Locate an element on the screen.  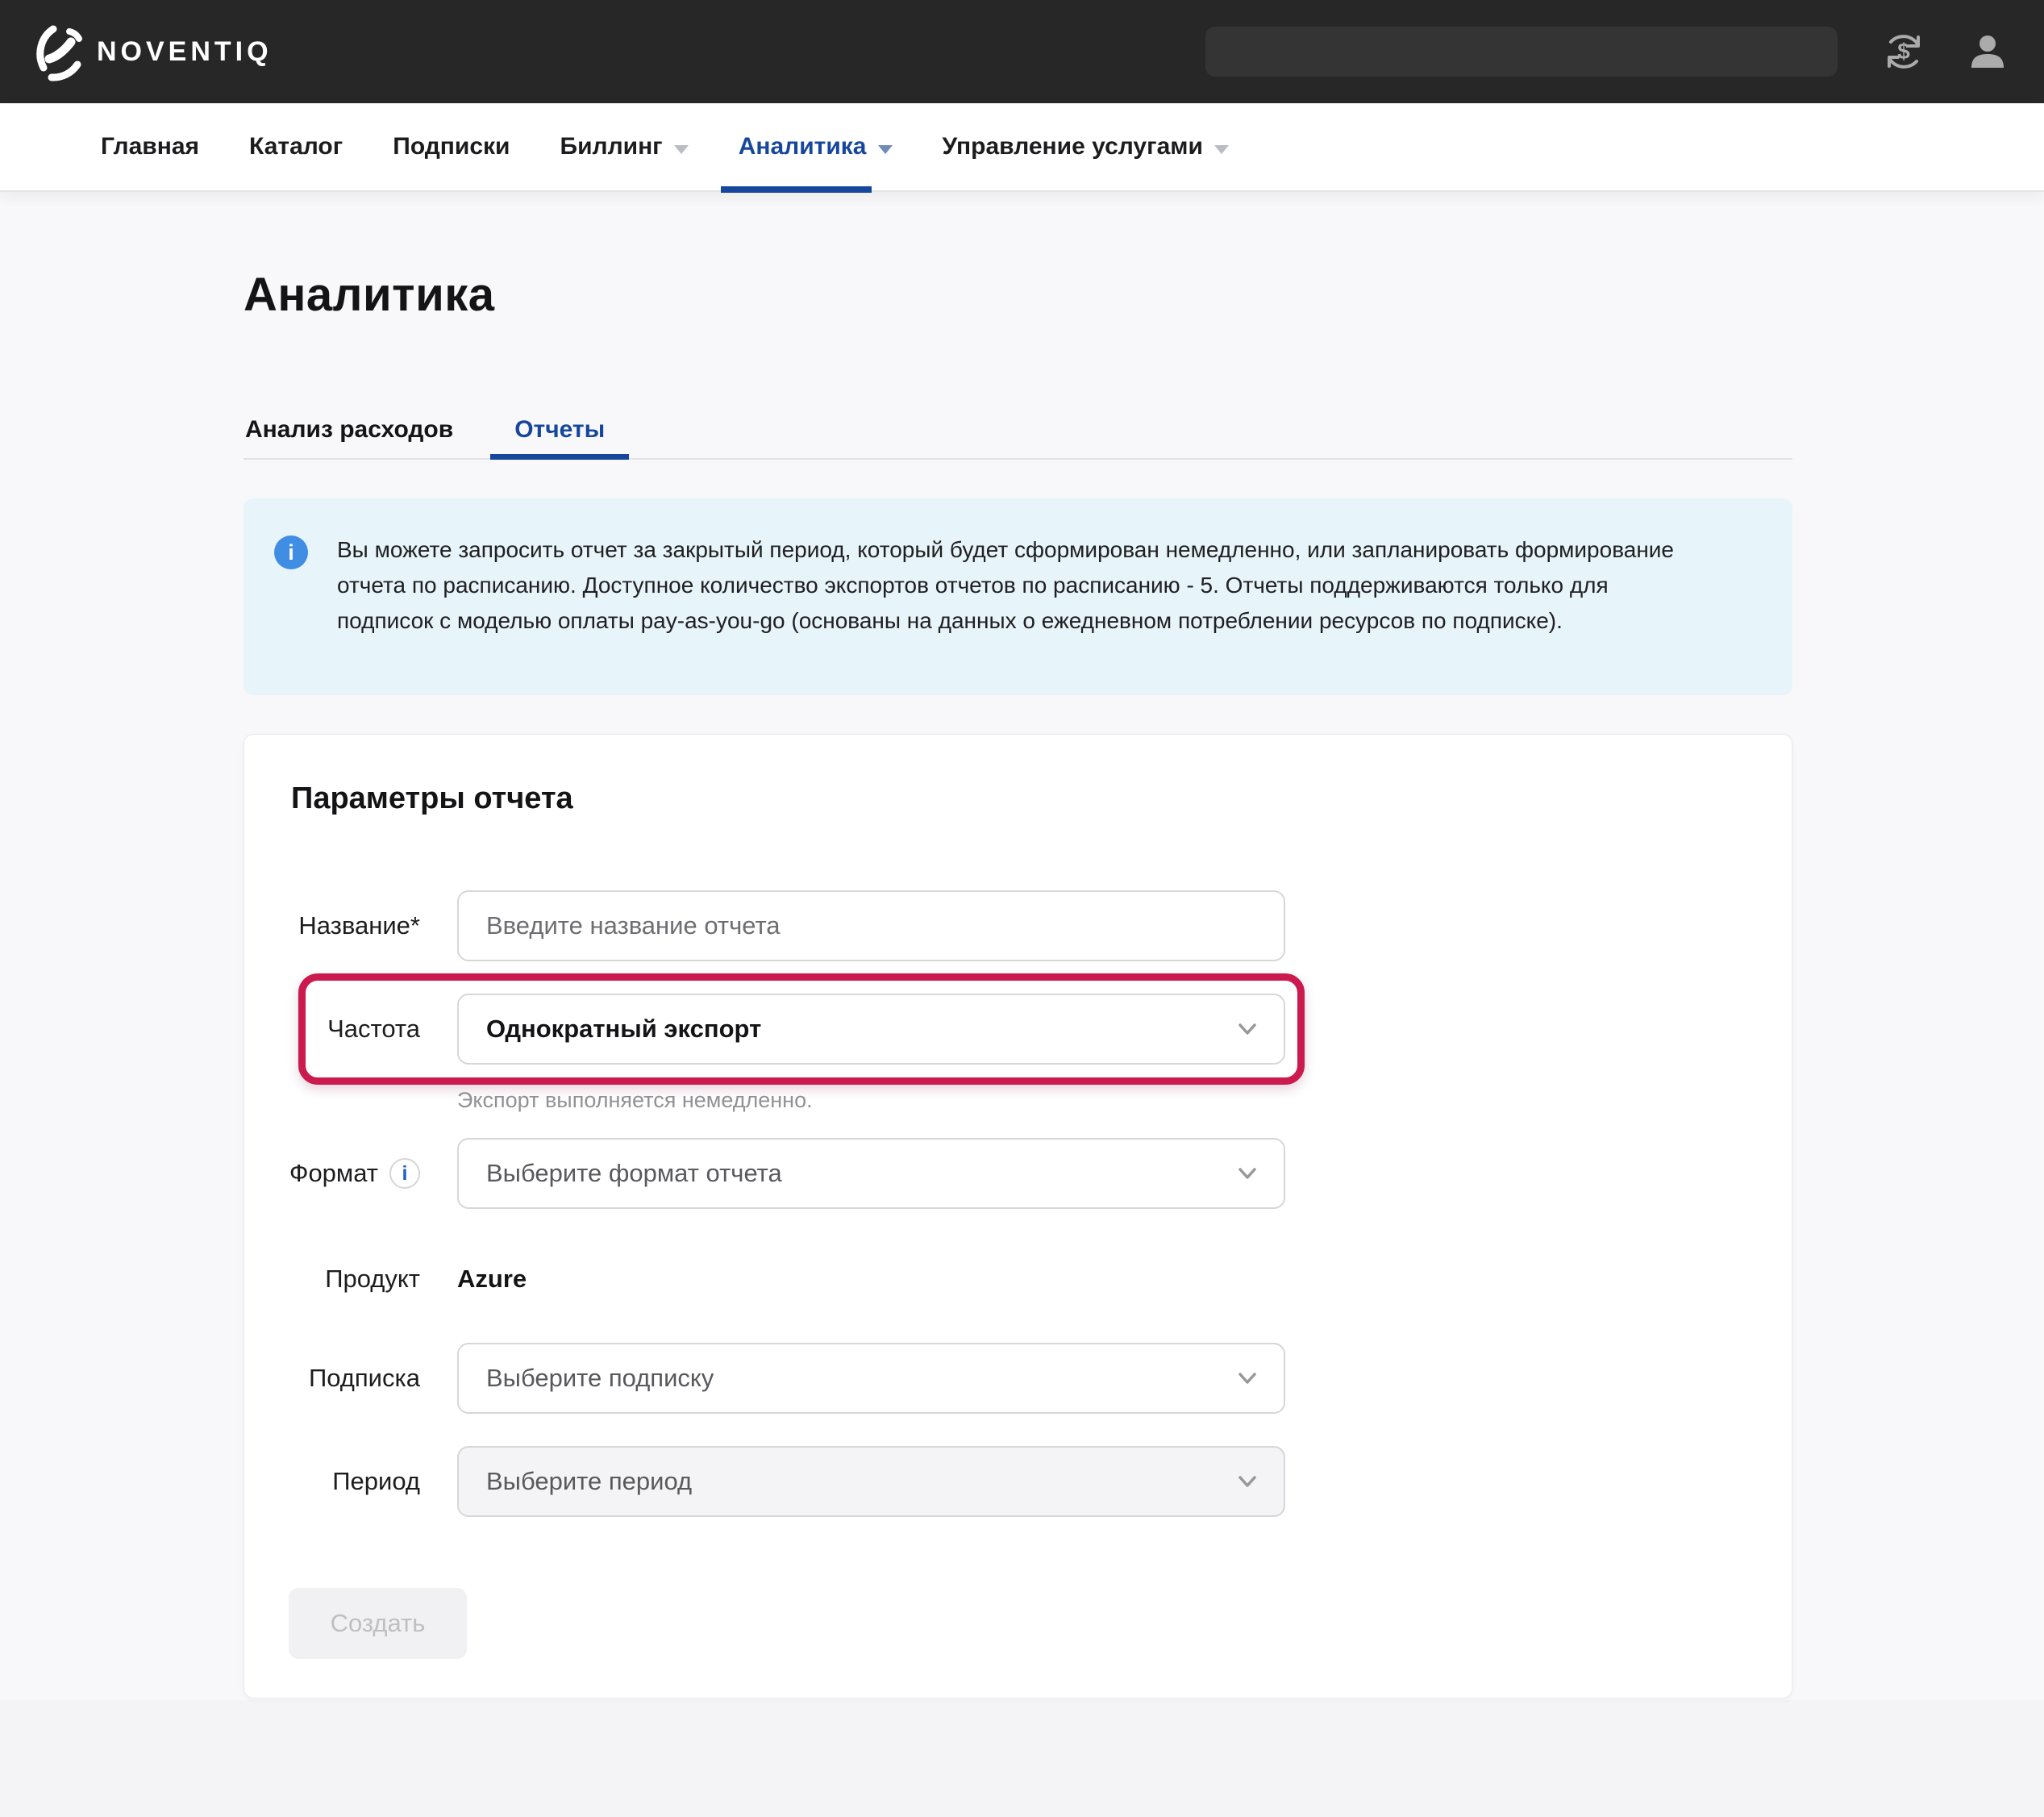
period-select: Выберите период is located at coordinates (871, 1481).